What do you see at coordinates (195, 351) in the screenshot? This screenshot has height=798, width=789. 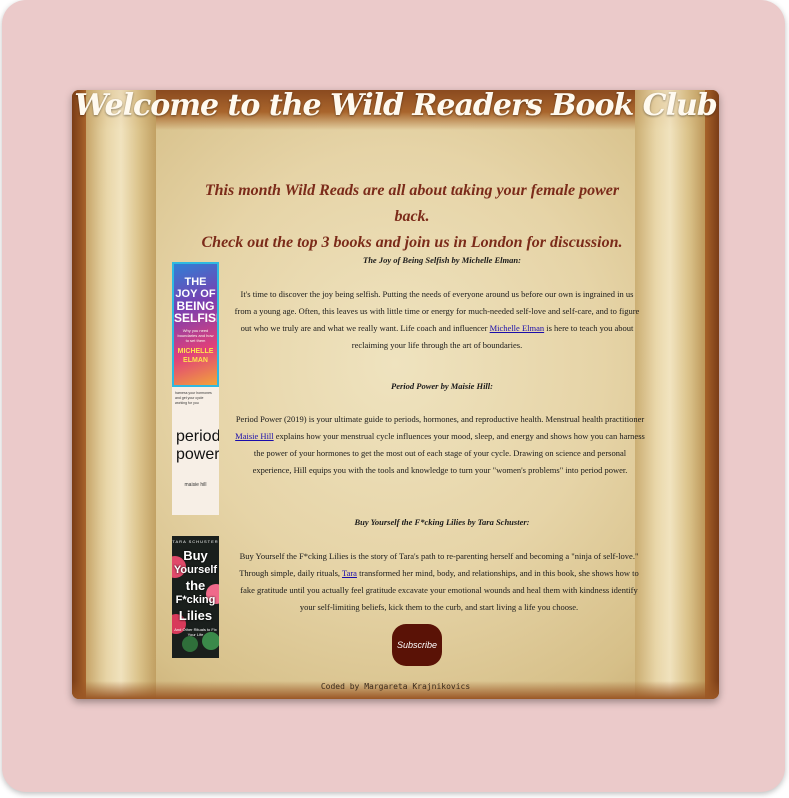 I see `cover-joy-author-1: MICHELLE` at bounding box center [195, 351].